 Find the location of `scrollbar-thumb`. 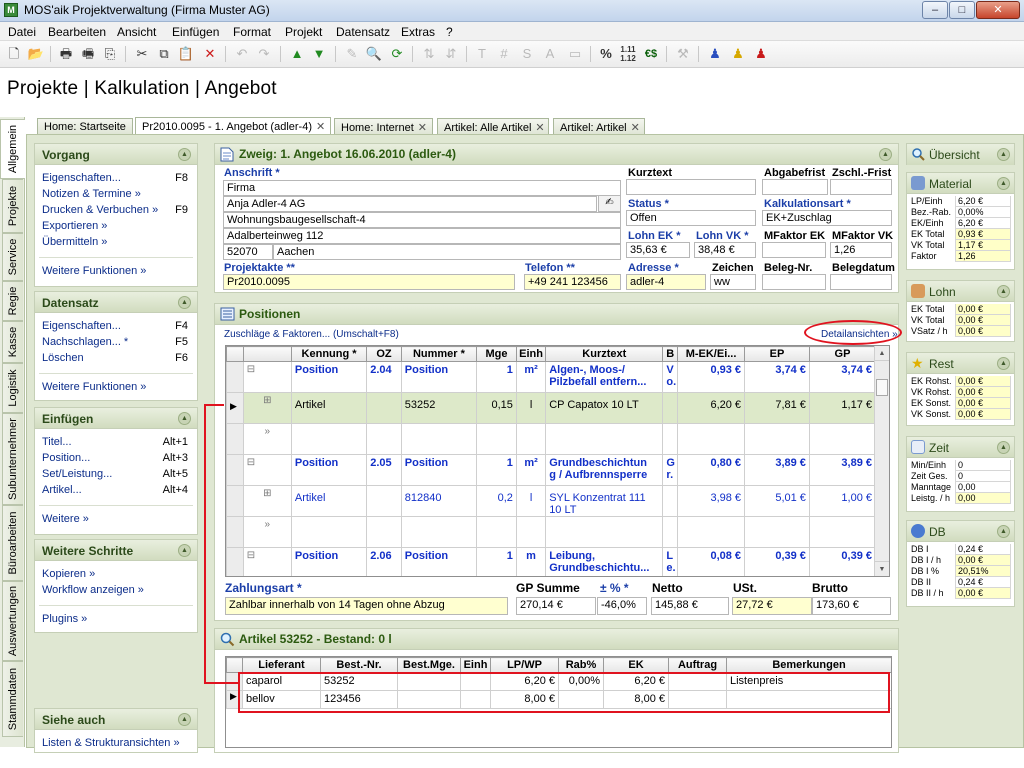

scrollbar-thumb is located at coordinates (882, 387).